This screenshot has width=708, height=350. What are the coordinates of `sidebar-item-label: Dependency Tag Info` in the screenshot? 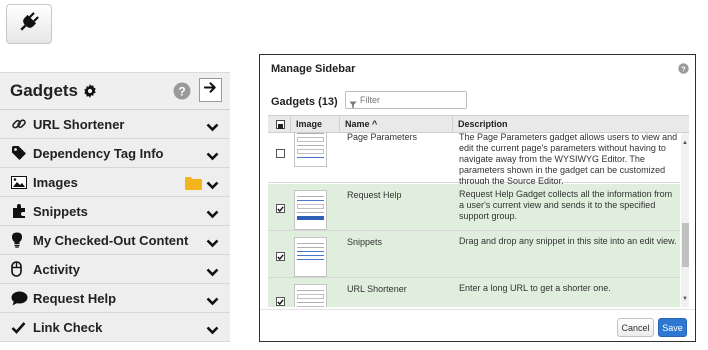 It's located at (98, 153).